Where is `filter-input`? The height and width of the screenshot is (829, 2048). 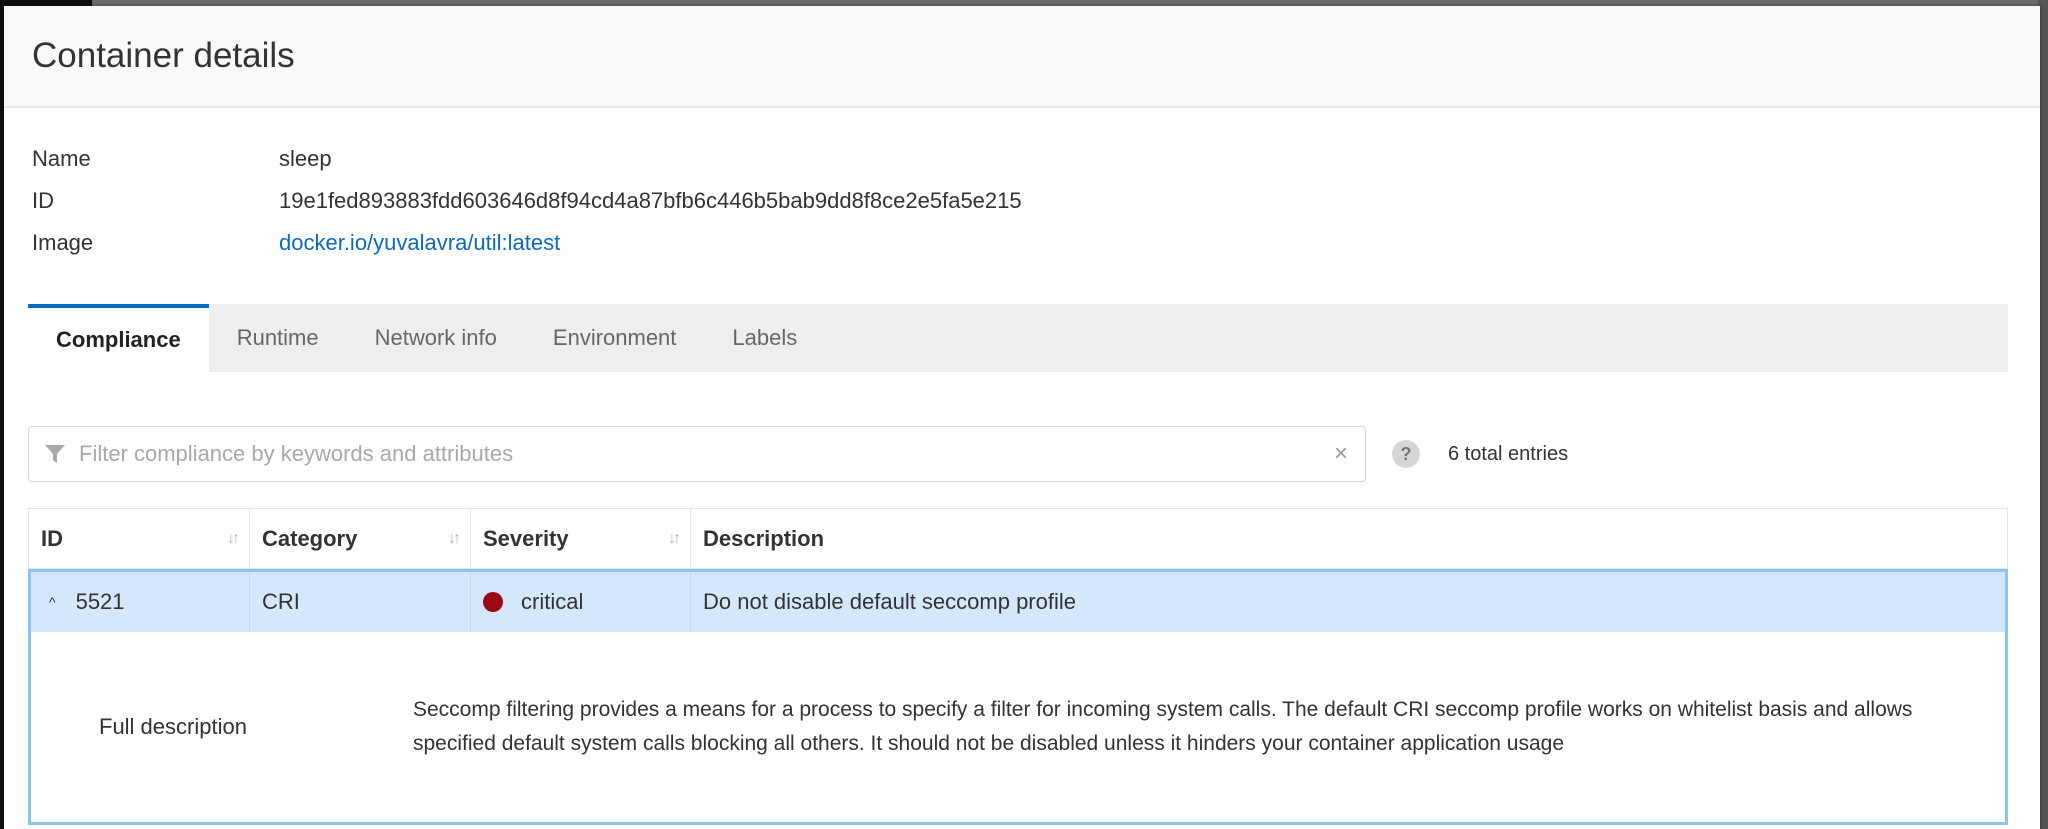
filter-input is located at coordinates (698, 454).